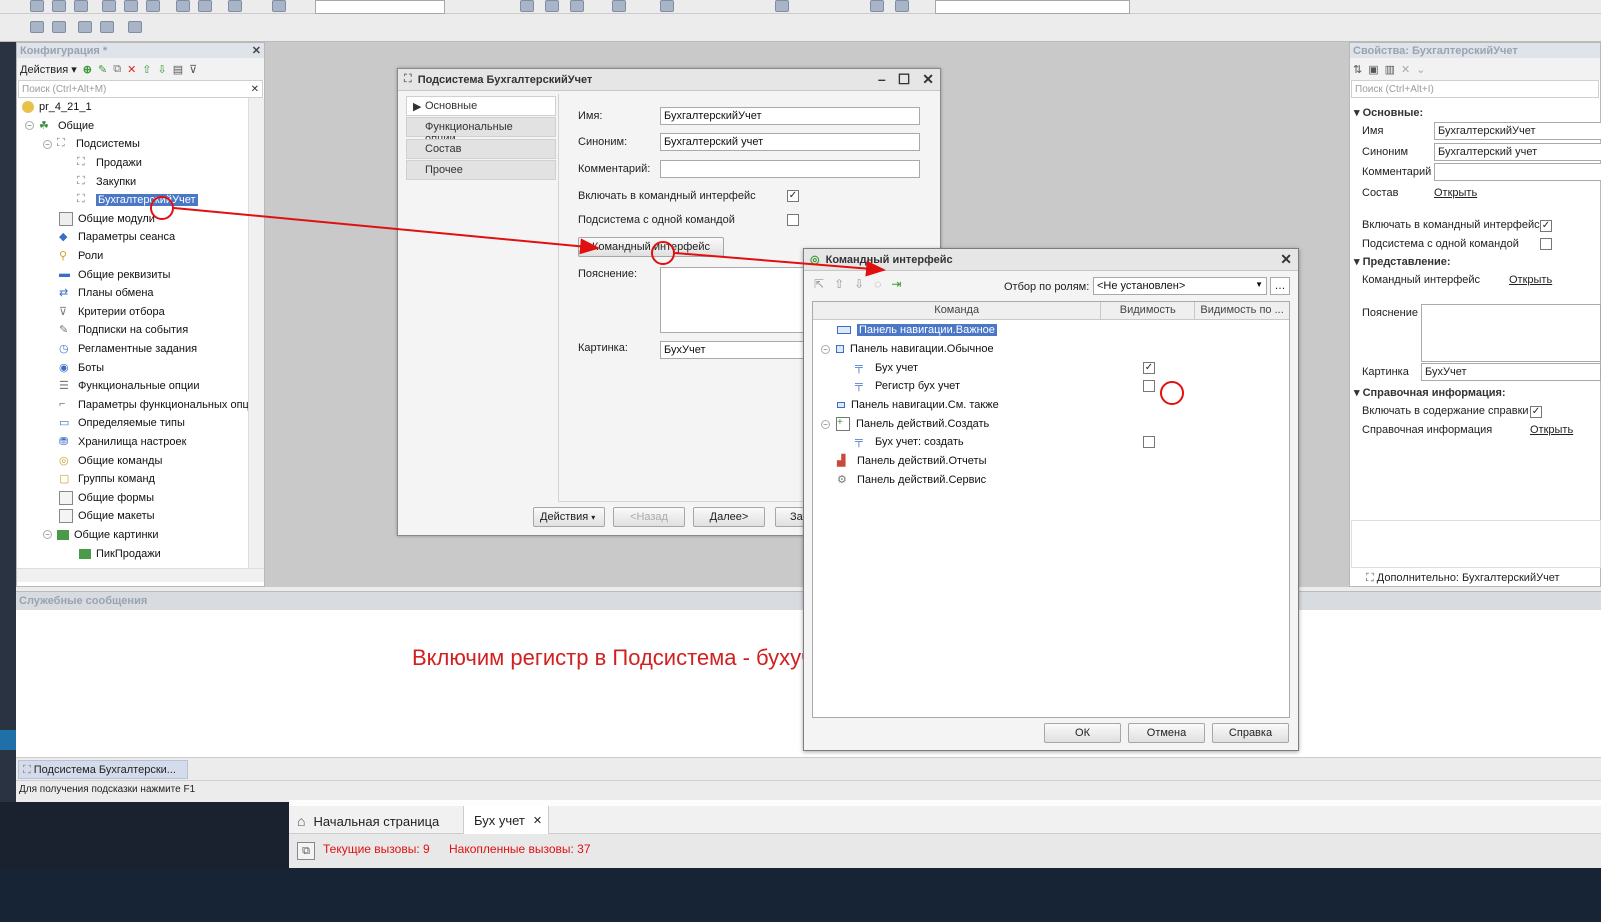 This screenshot has width=1601, height=922. I want to click on status-hint: Для получения подсказки нажмите F1, so click(107, 789).